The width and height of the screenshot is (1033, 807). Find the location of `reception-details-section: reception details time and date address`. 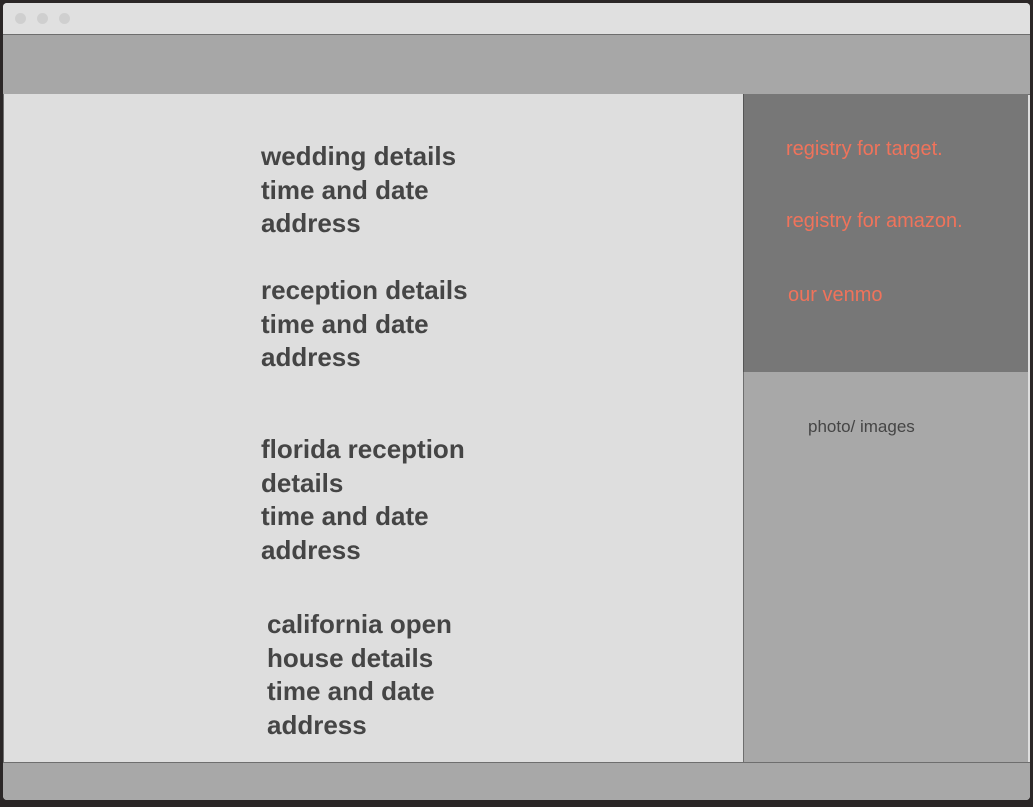

reception-details-section: reception details time and date address is located at coordinates (364, 324).